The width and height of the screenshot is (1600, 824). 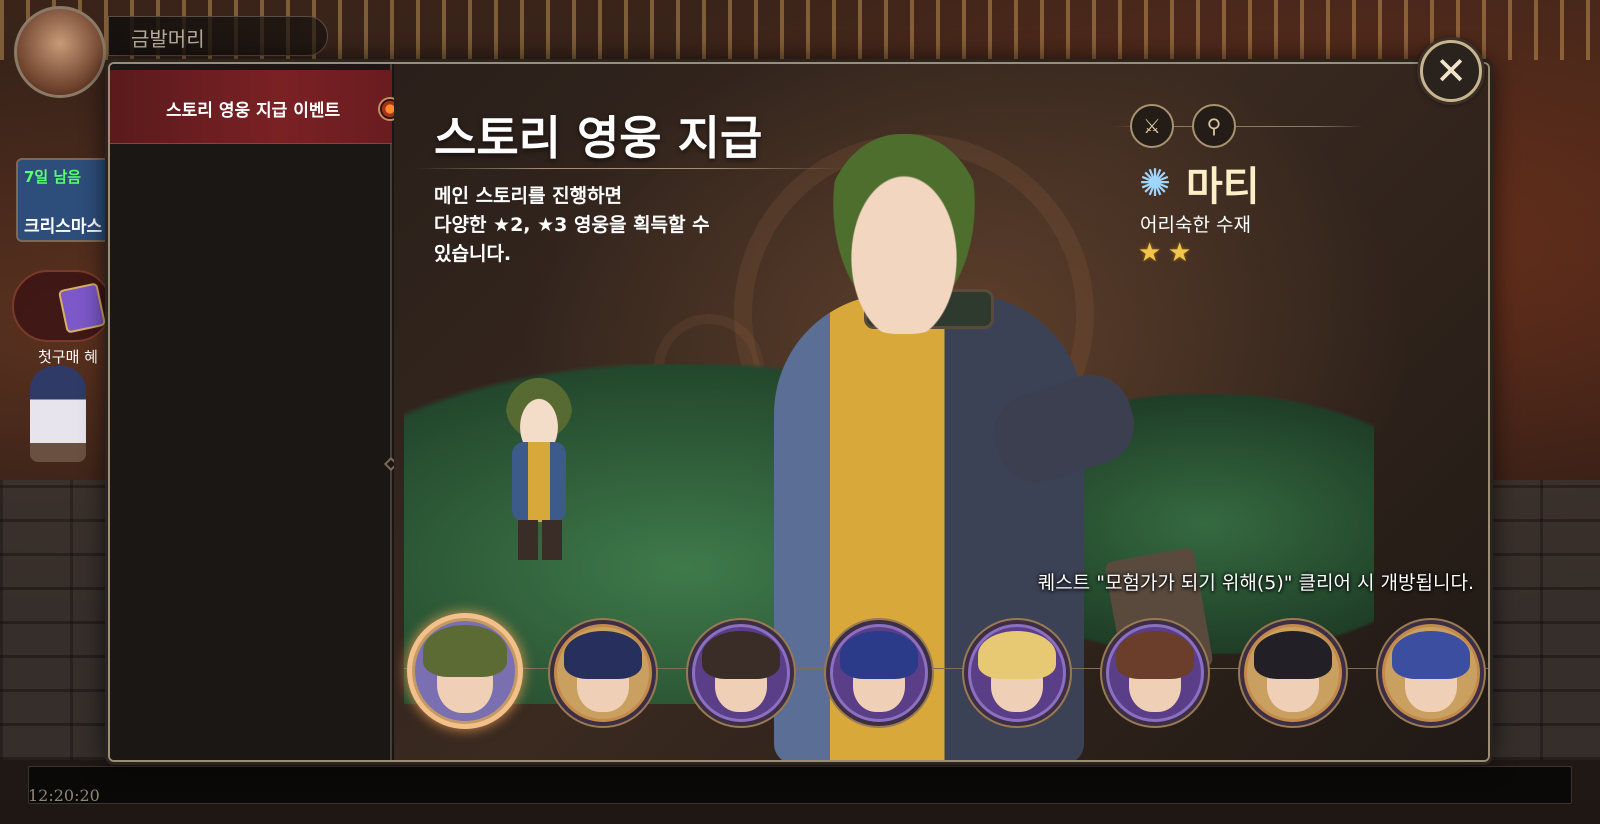 I want to click on hero-name: 마티, so click(x=1223, y=187).